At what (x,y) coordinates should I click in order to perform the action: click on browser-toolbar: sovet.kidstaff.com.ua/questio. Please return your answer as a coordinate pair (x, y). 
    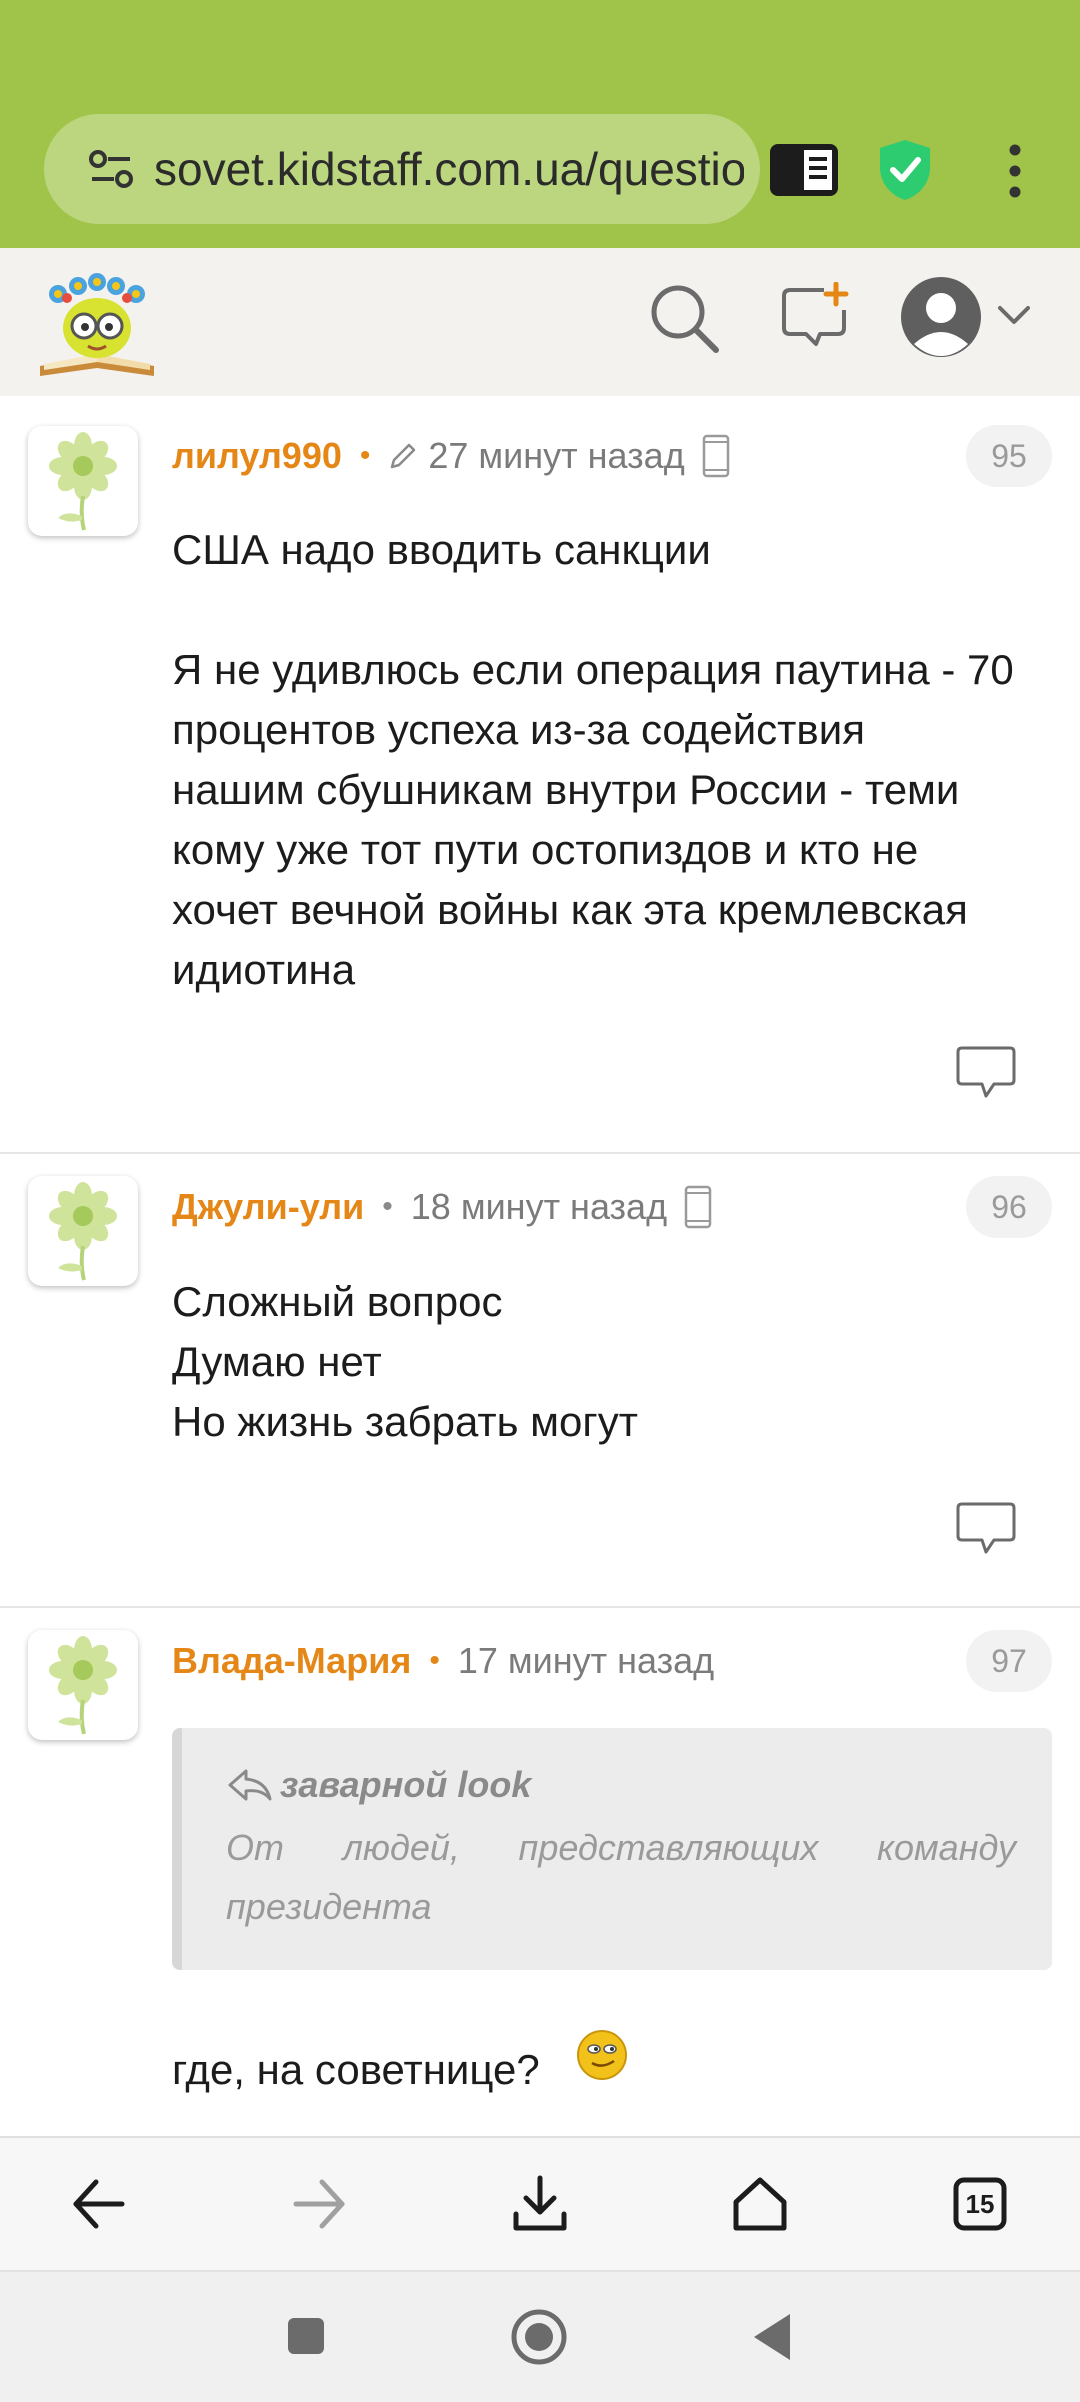
    Looking at the image, I should click on (540, 124).